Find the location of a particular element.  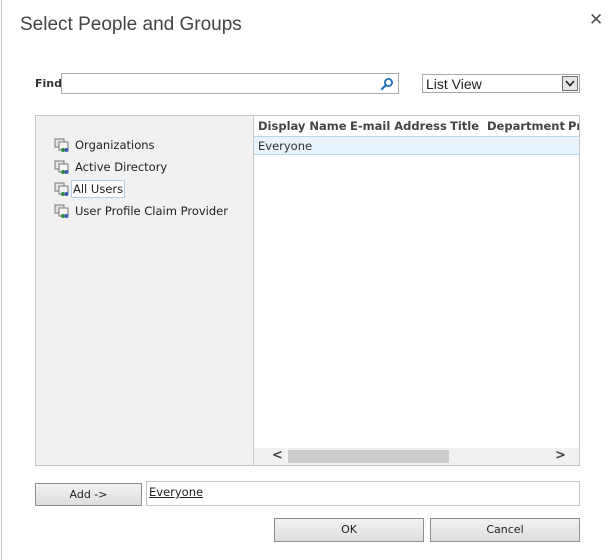

column-header-email: E-mail Address is located at coordinates (398, 126).